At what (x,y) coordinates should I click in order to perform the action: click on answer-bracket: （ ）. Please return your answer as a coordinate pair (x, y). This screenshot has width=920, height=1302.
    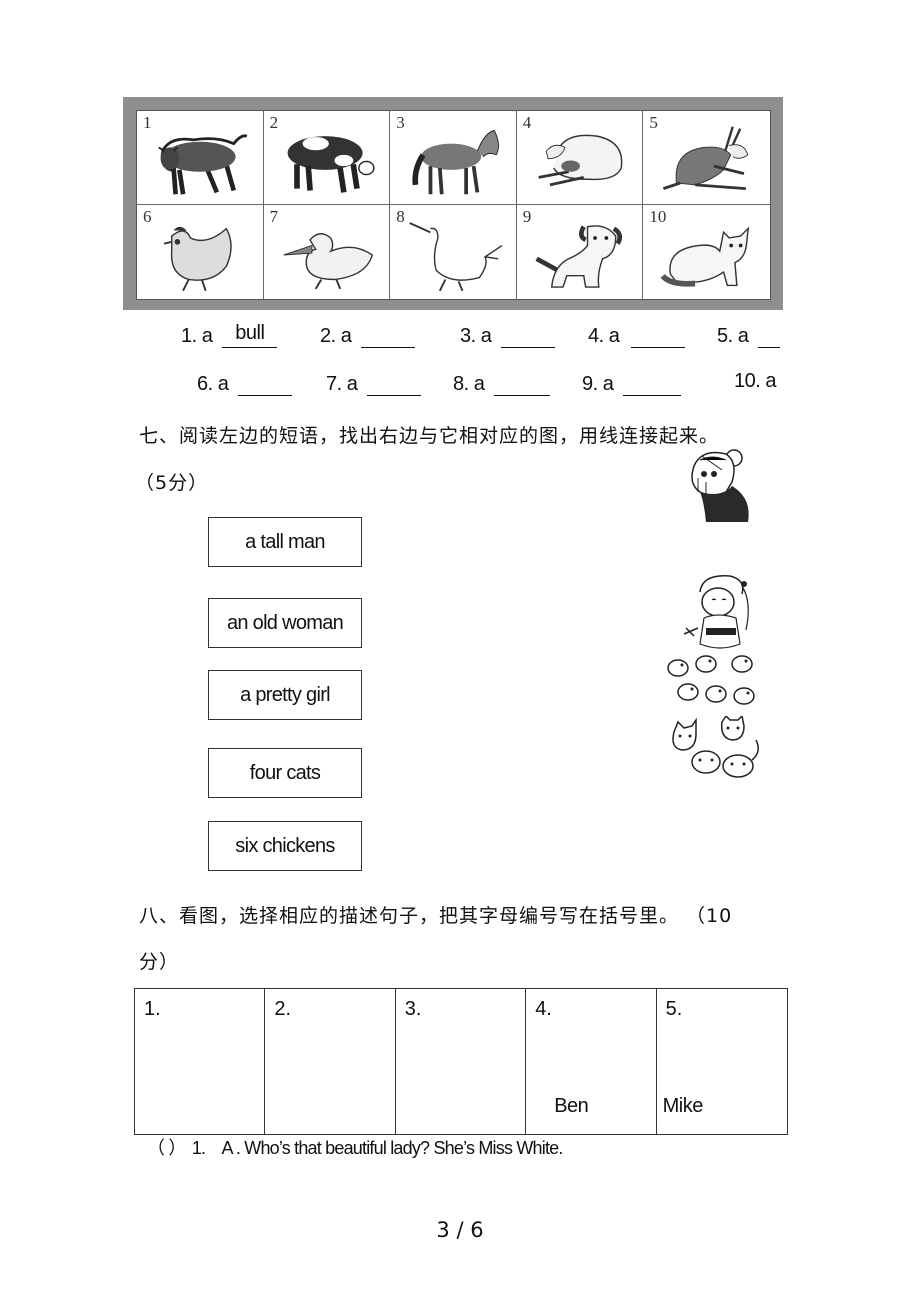
    Looking at the image, I should click on (166, 1147).